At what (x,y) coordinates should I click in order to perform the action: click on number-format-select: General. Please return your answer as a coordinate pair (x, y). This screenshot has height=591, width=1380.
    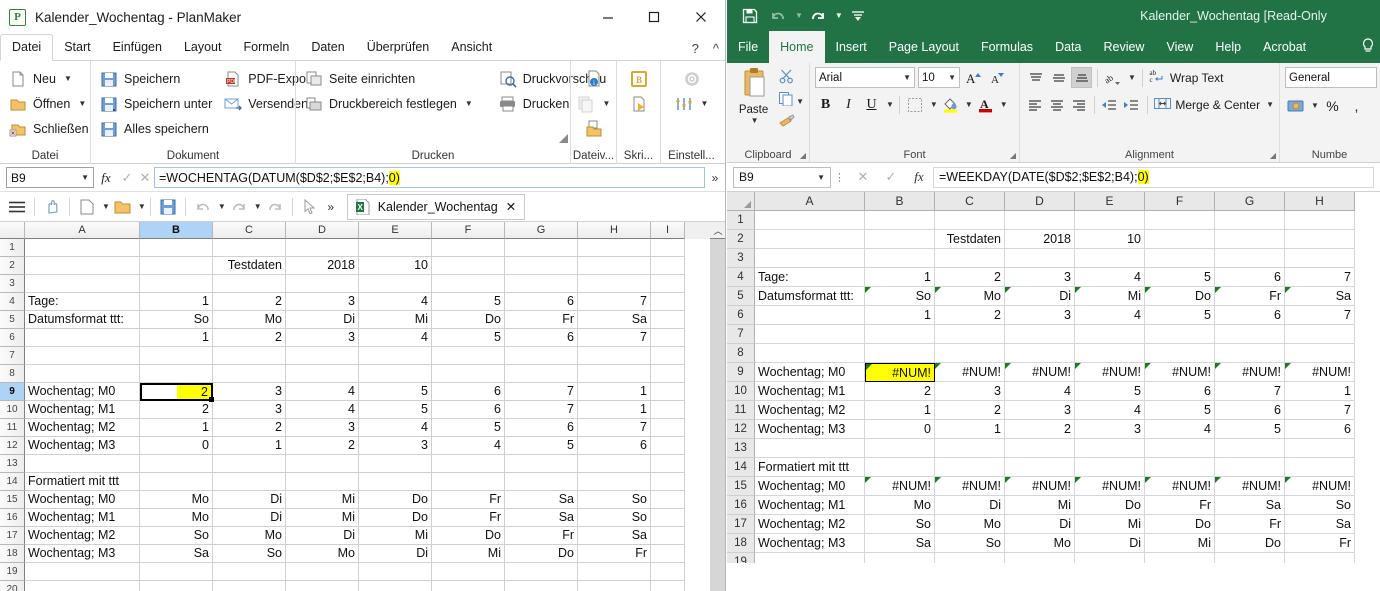
    Looking at the image, I should click on (1331, 77).